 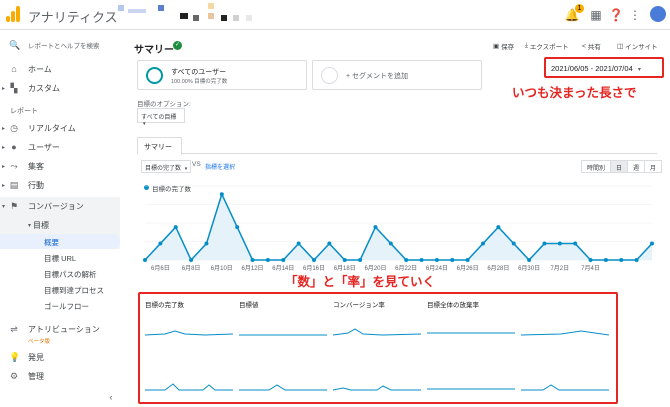 I want to click on segment-all-users: すべてのユーザー 100.00% 目標の完了数, so click(x=222, y=75).